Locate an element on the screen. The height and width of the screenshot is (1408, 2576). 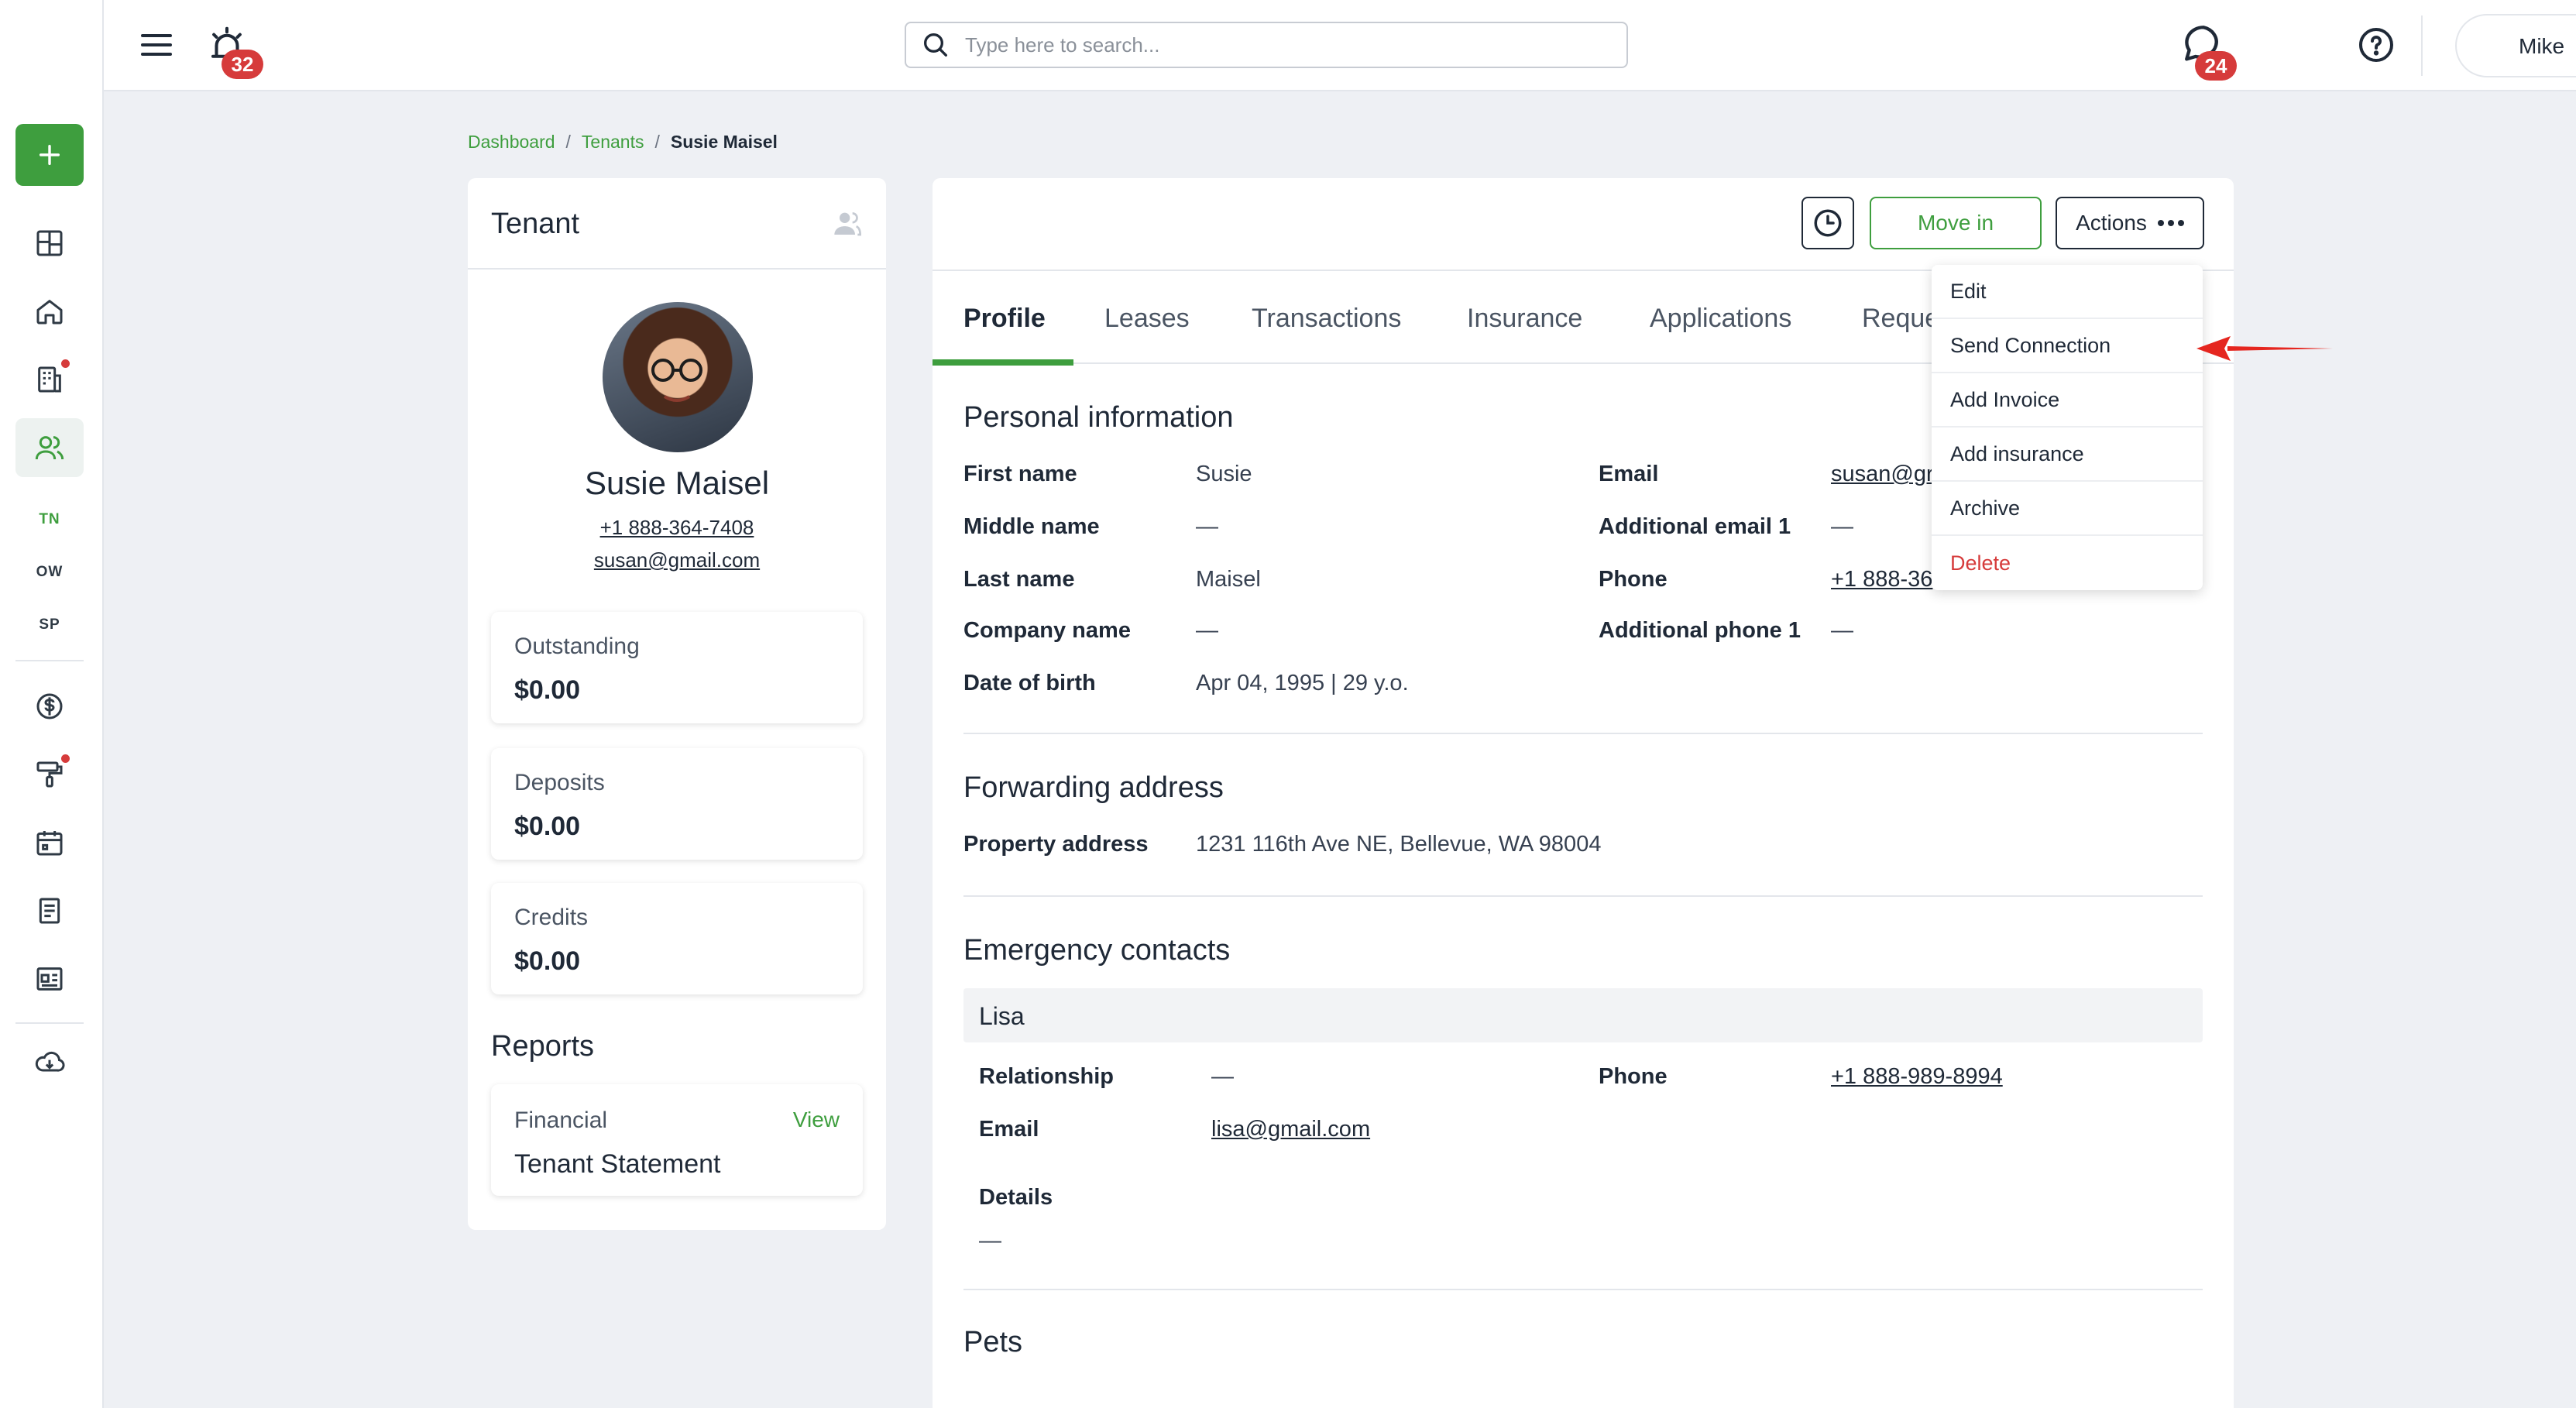
rail-item-reports is located at coordinates (49, 979).